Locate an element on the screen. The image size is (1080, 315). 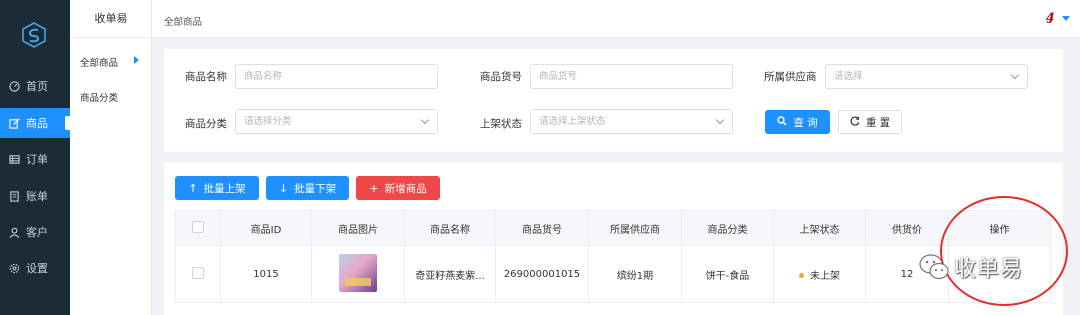
nav-item-label: 客户 is located at coordinates (37, 232).